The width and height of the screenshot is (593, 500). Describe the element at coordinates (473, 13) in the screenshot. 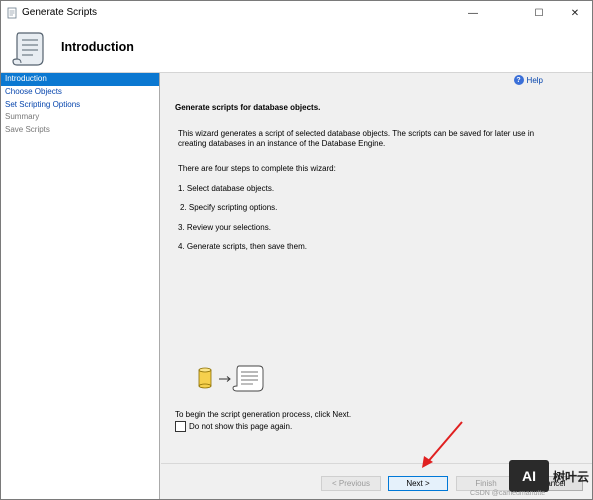

I see `minimize-button: —` at that location.